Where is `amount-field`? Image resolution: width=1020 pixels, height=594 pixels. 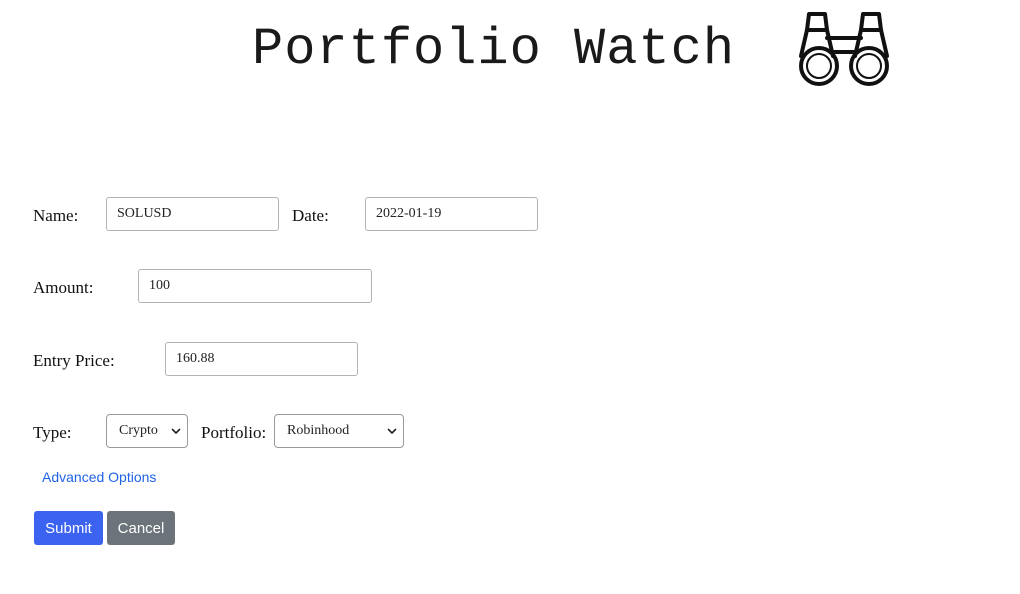 amount-field is located at coordinates (255, 286).